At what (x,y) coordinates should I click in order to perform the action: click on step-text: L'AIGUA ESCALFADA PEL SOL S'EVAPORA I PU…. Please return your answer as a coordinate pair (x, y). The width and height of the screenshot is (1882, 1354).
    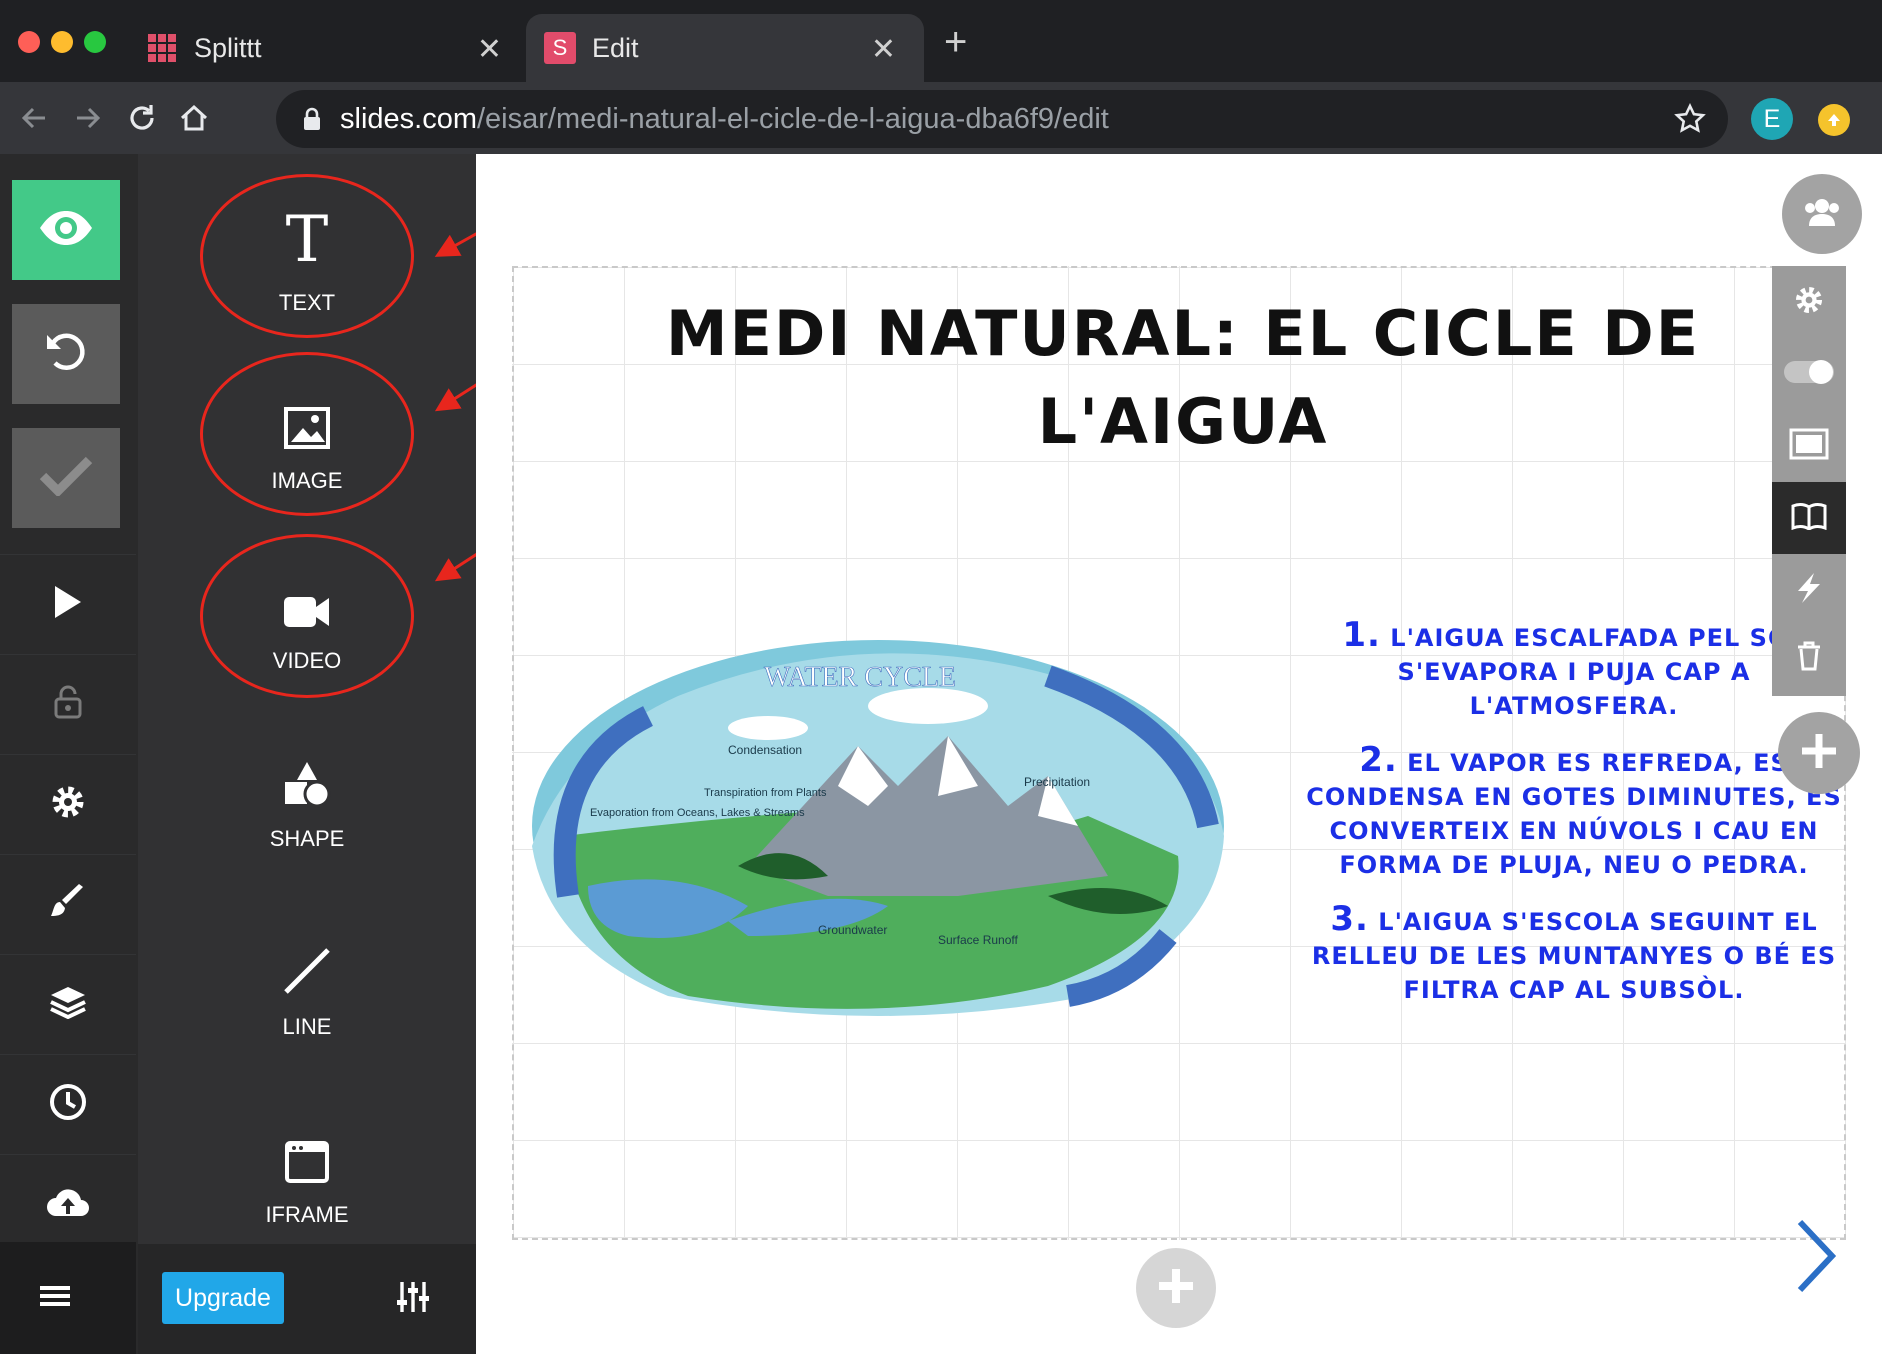
    Looking at the image, I should click on (1598, 672).